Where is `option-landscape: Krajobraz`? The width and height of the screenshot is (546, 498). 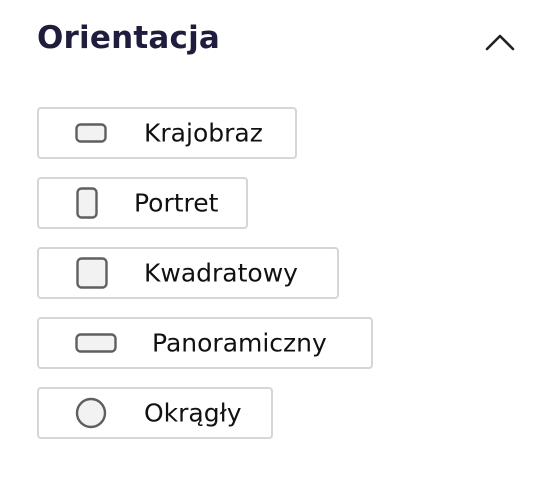 option-landscape: Krajobraz is located at coordinates (167, 133).